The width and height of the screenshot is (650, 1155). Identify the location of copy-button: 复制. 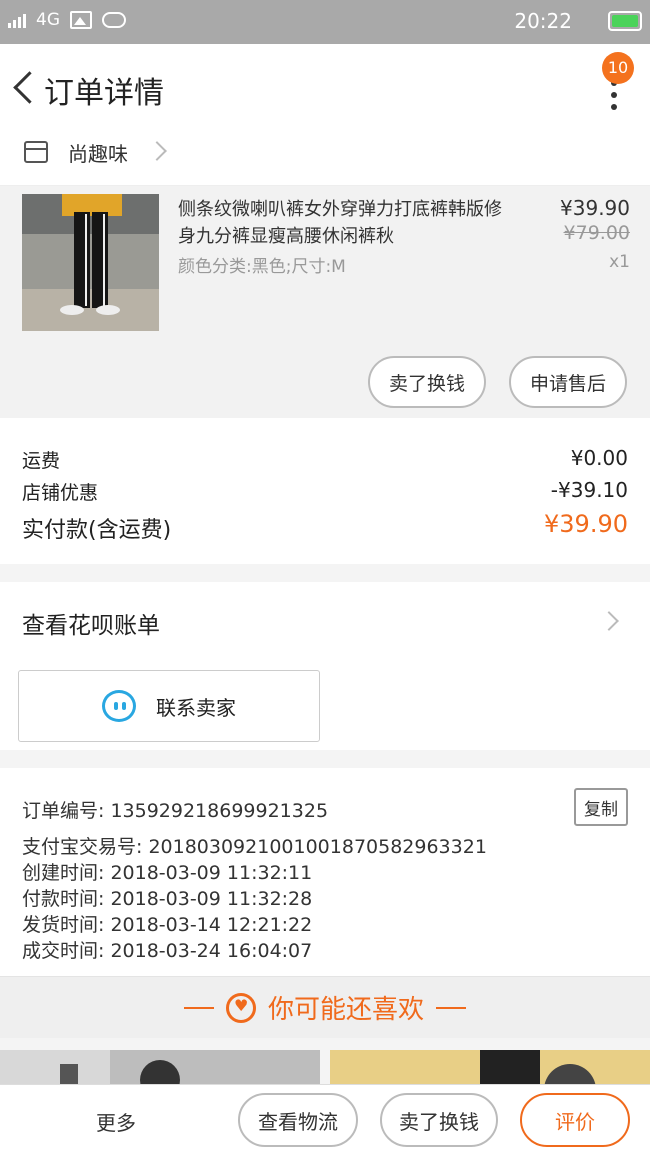
(601, 807).